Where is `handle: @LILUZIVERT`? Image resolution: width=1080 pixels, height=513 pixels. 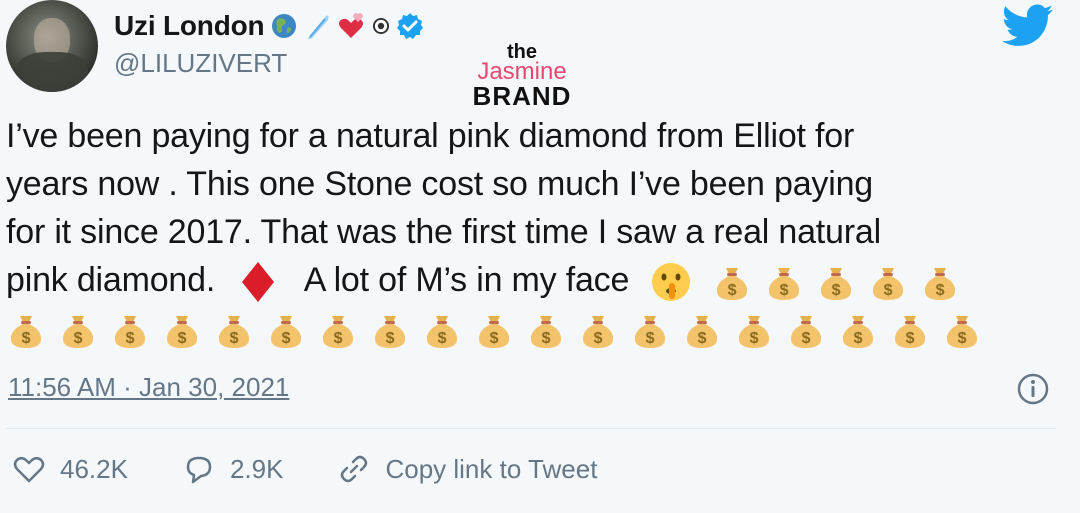 handle: @LILUZIVERT is located at coordinates (200, 63).